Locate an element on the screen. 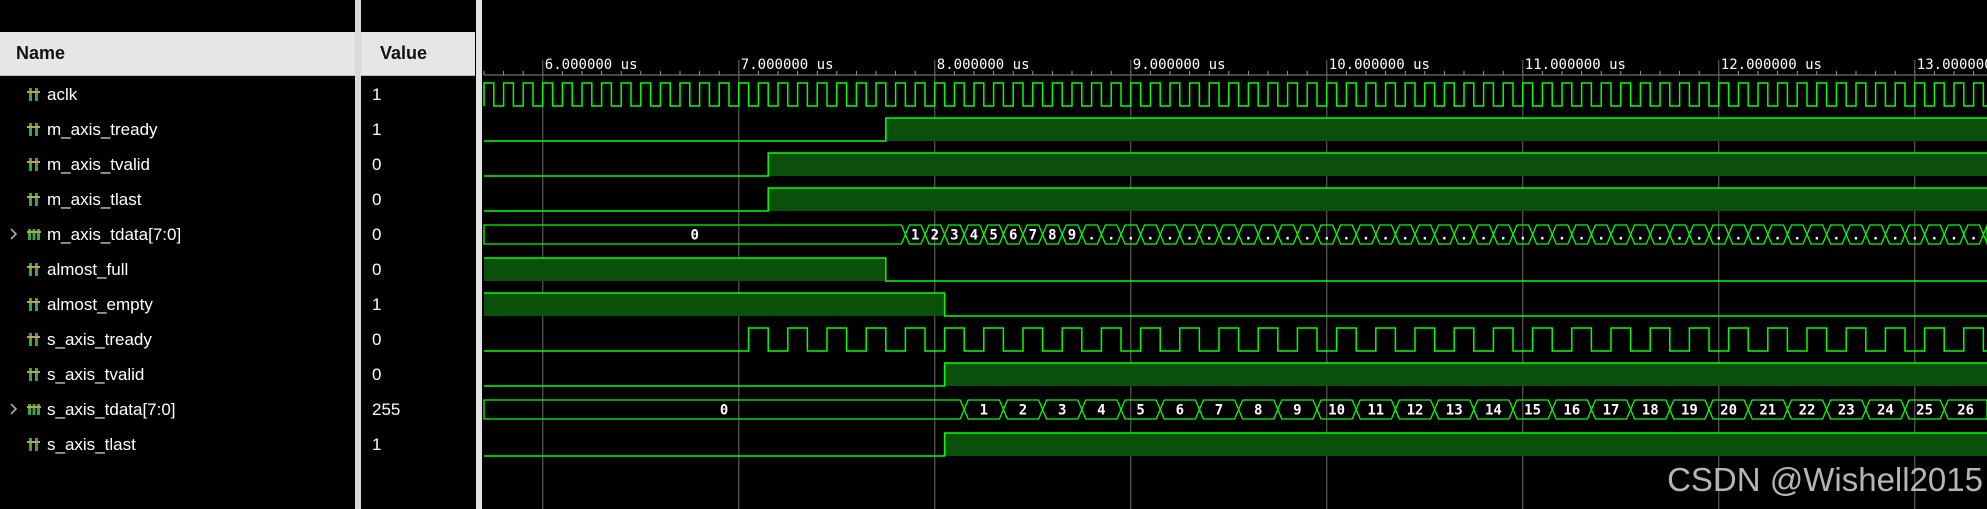  s-axis-tdata-value-label: 3 is located at coordinates (1062, 411).